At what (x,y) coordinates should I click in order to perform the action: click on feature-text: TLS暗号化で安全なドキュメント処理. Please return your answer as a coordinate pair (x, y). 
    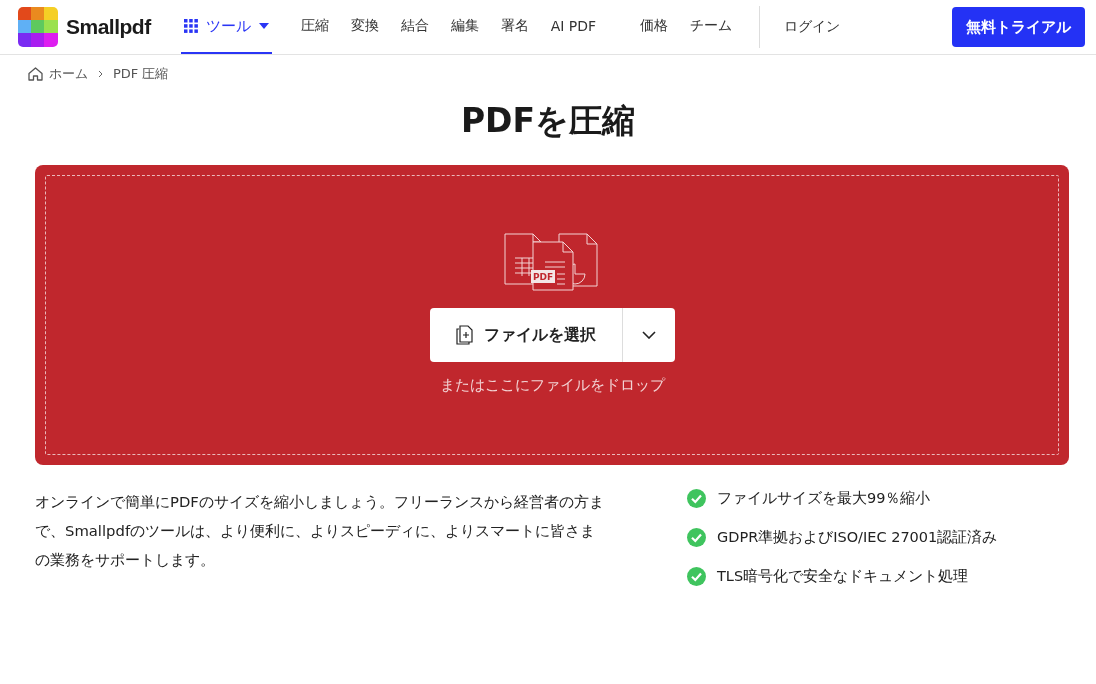
    Looking at the image, I should click on (843, 576).